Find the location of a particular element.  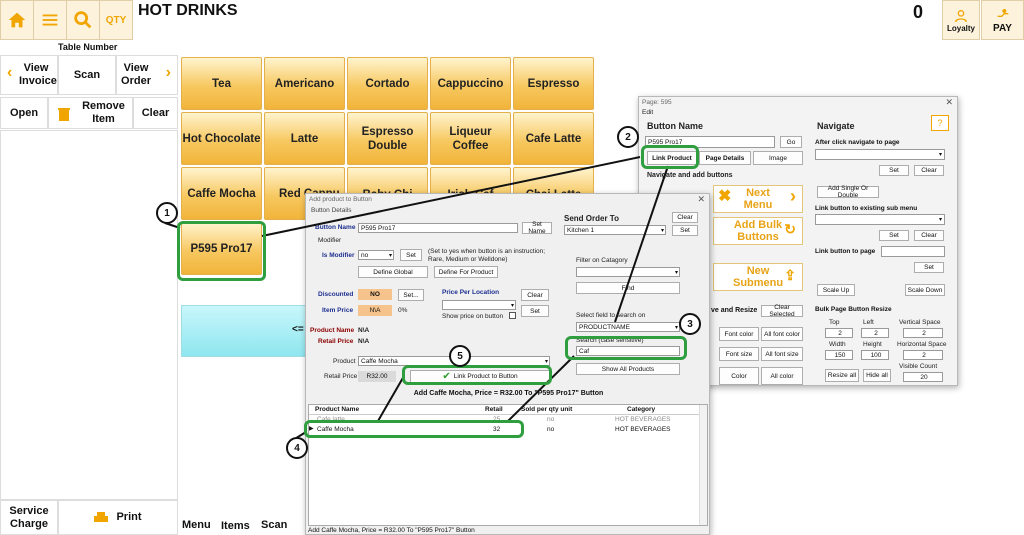

highlight-link-to-button is located at coordinates (477, 375).